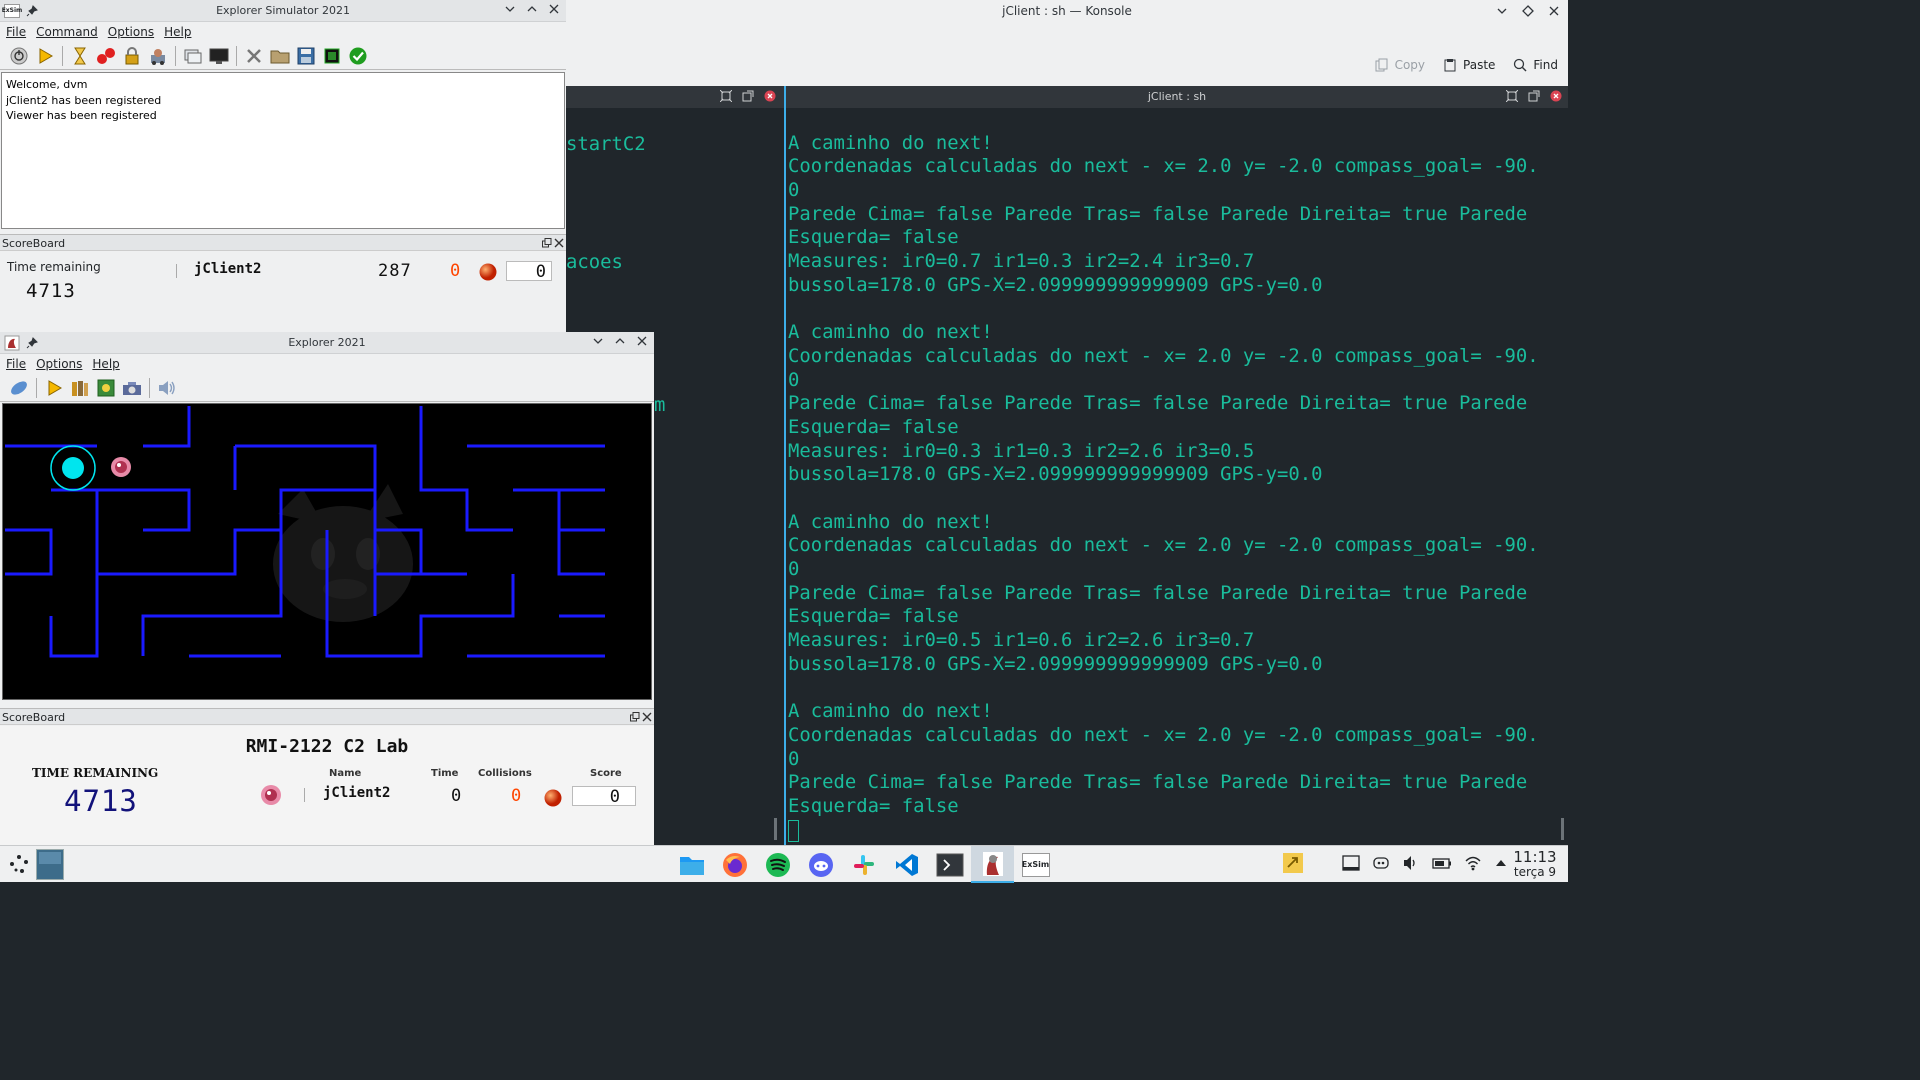 The height and width of the screenshot is (1080, 1920). I want to click on volume-icon, so click(1411, 863).